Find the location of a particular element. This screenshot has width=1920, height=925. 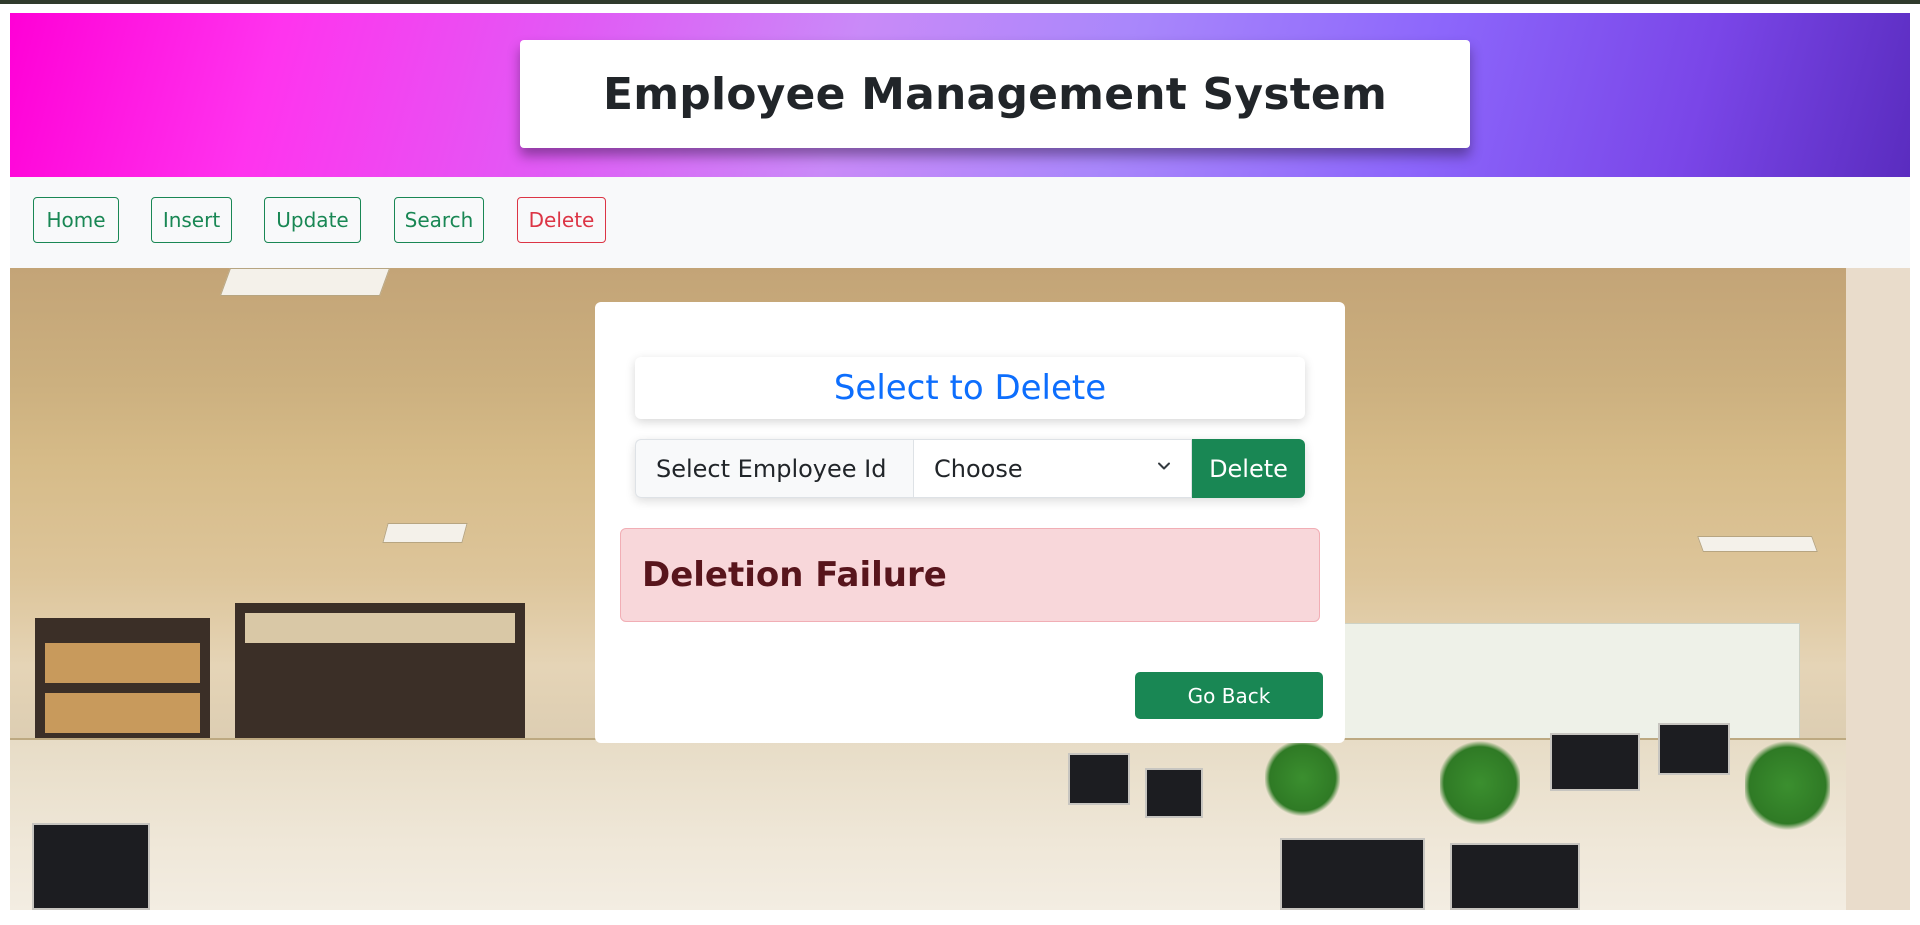

navbar: Home Insert Update Search Delete is located at coordinates (960, 222).